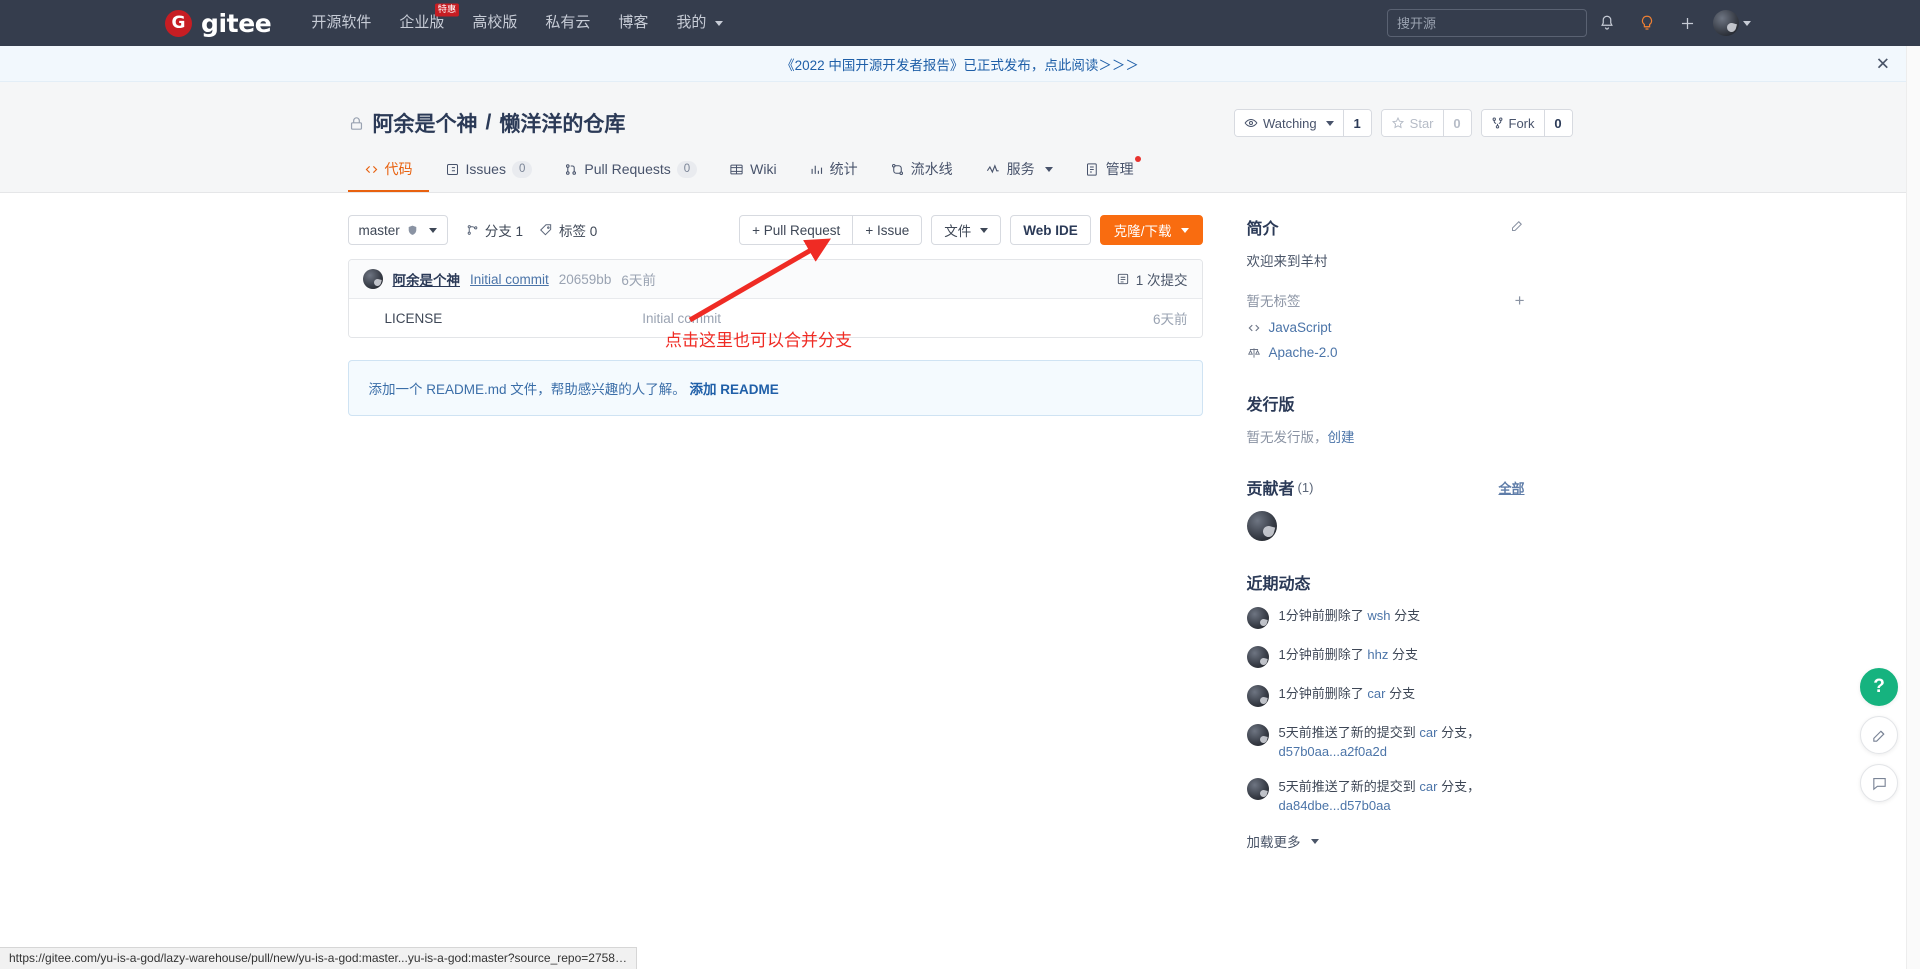  Describe the element at coordinates (1521, 123) in the screenshot. I see `fork-label: Fork` at that location.